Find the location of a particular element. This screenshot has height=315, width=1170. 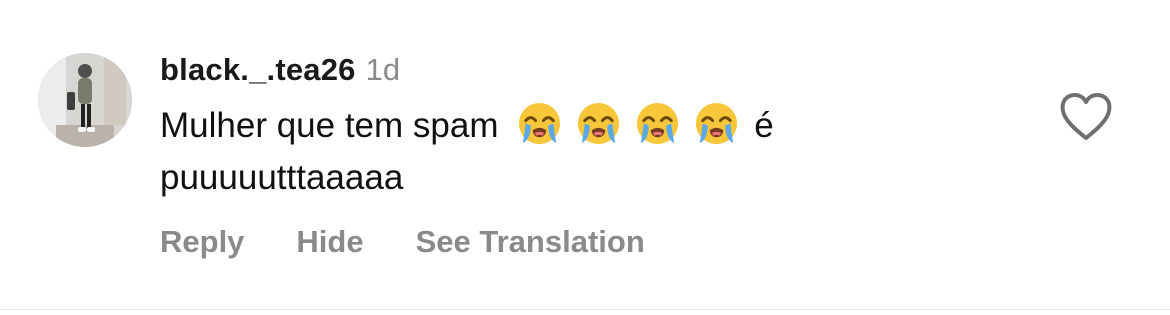

bottom-divider is located at coordinates (585, 309).